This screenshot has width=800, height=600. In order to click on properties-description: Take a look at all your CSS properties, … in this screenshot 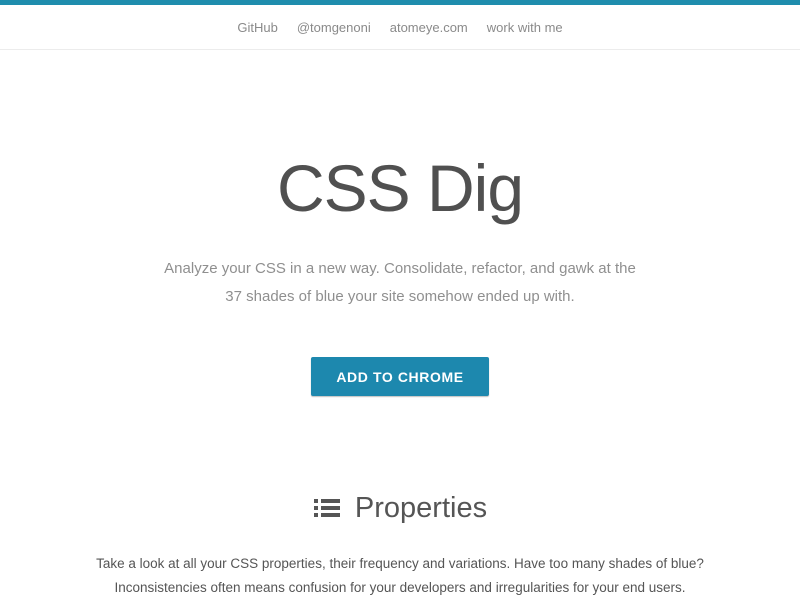, I will do `click(400, 564)`.